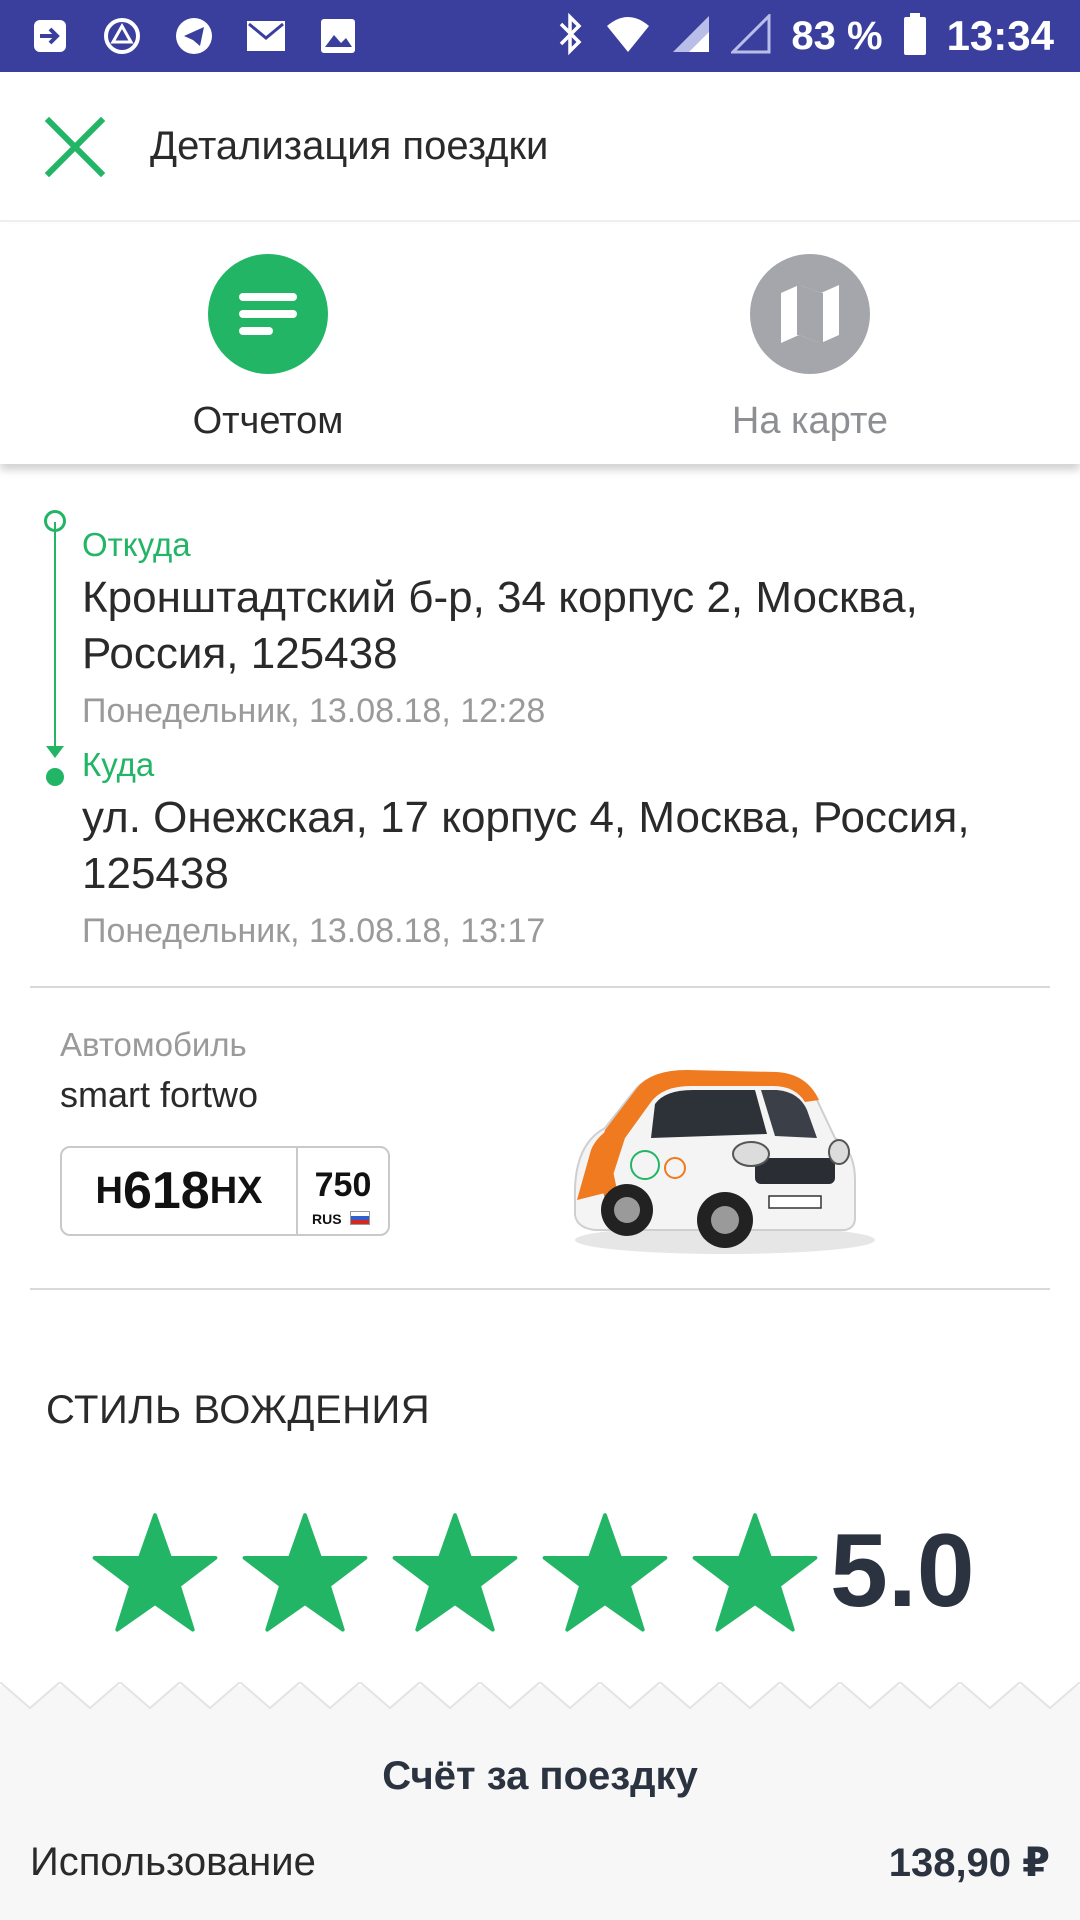 Image resolution: width=1080 pixels, height=1920 pixels. I want to click on close-icon, so click(75, 147).